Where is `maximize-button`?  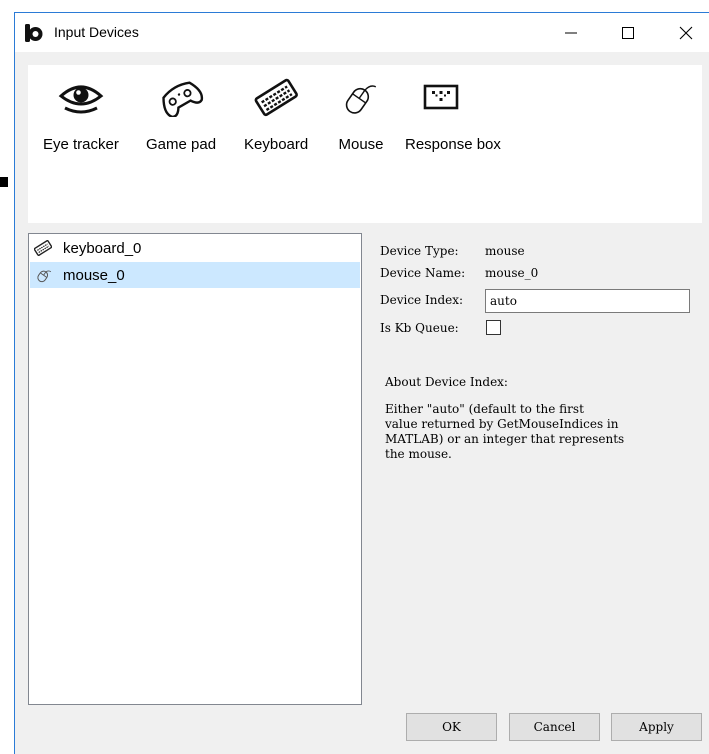 maximize-button is located at coordinates (628, 32).